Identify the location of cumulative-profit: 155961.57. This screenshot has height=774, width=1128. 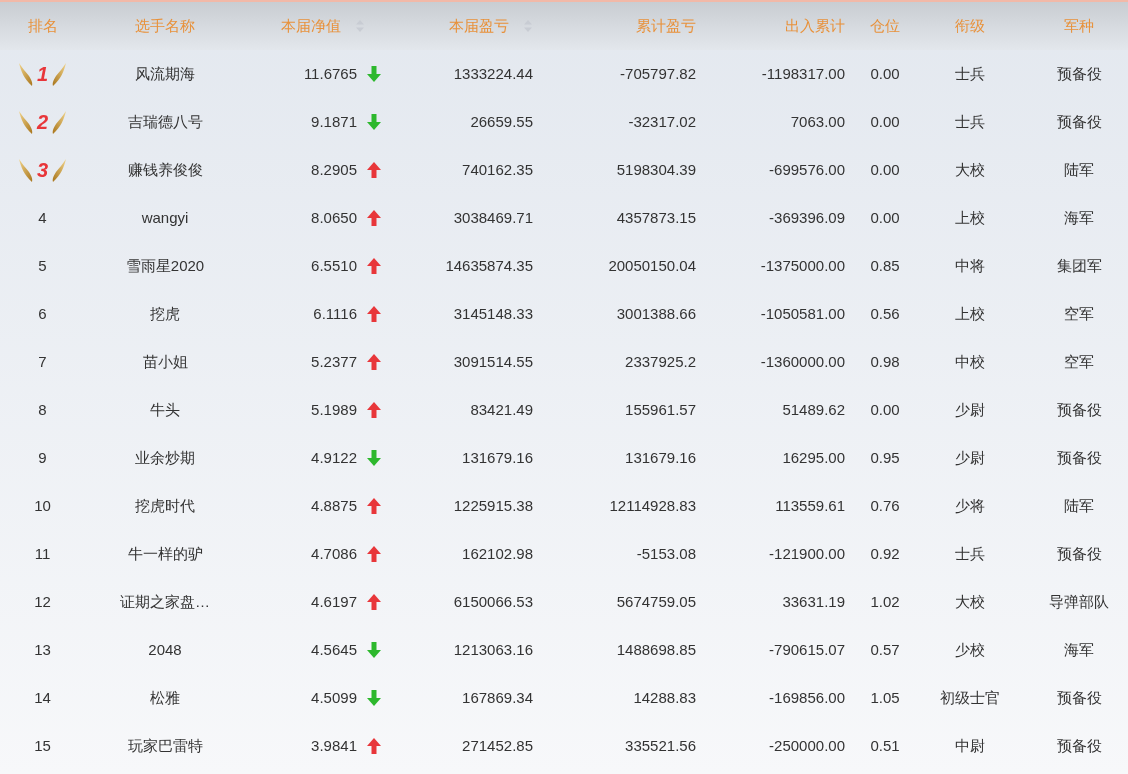
(660, 409).